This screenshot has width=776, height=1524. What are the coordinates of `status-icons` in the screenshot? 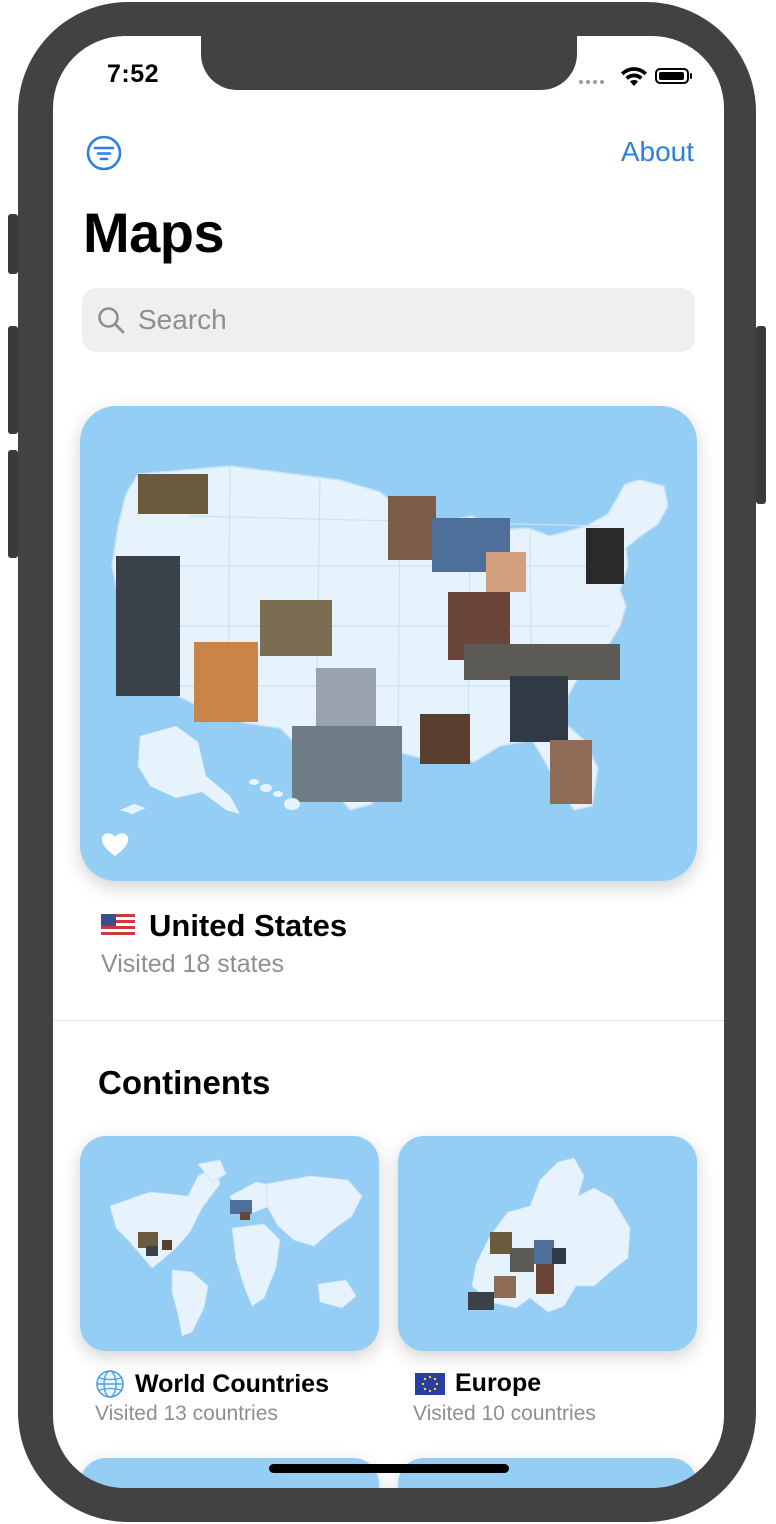 It's located at (639, 77).